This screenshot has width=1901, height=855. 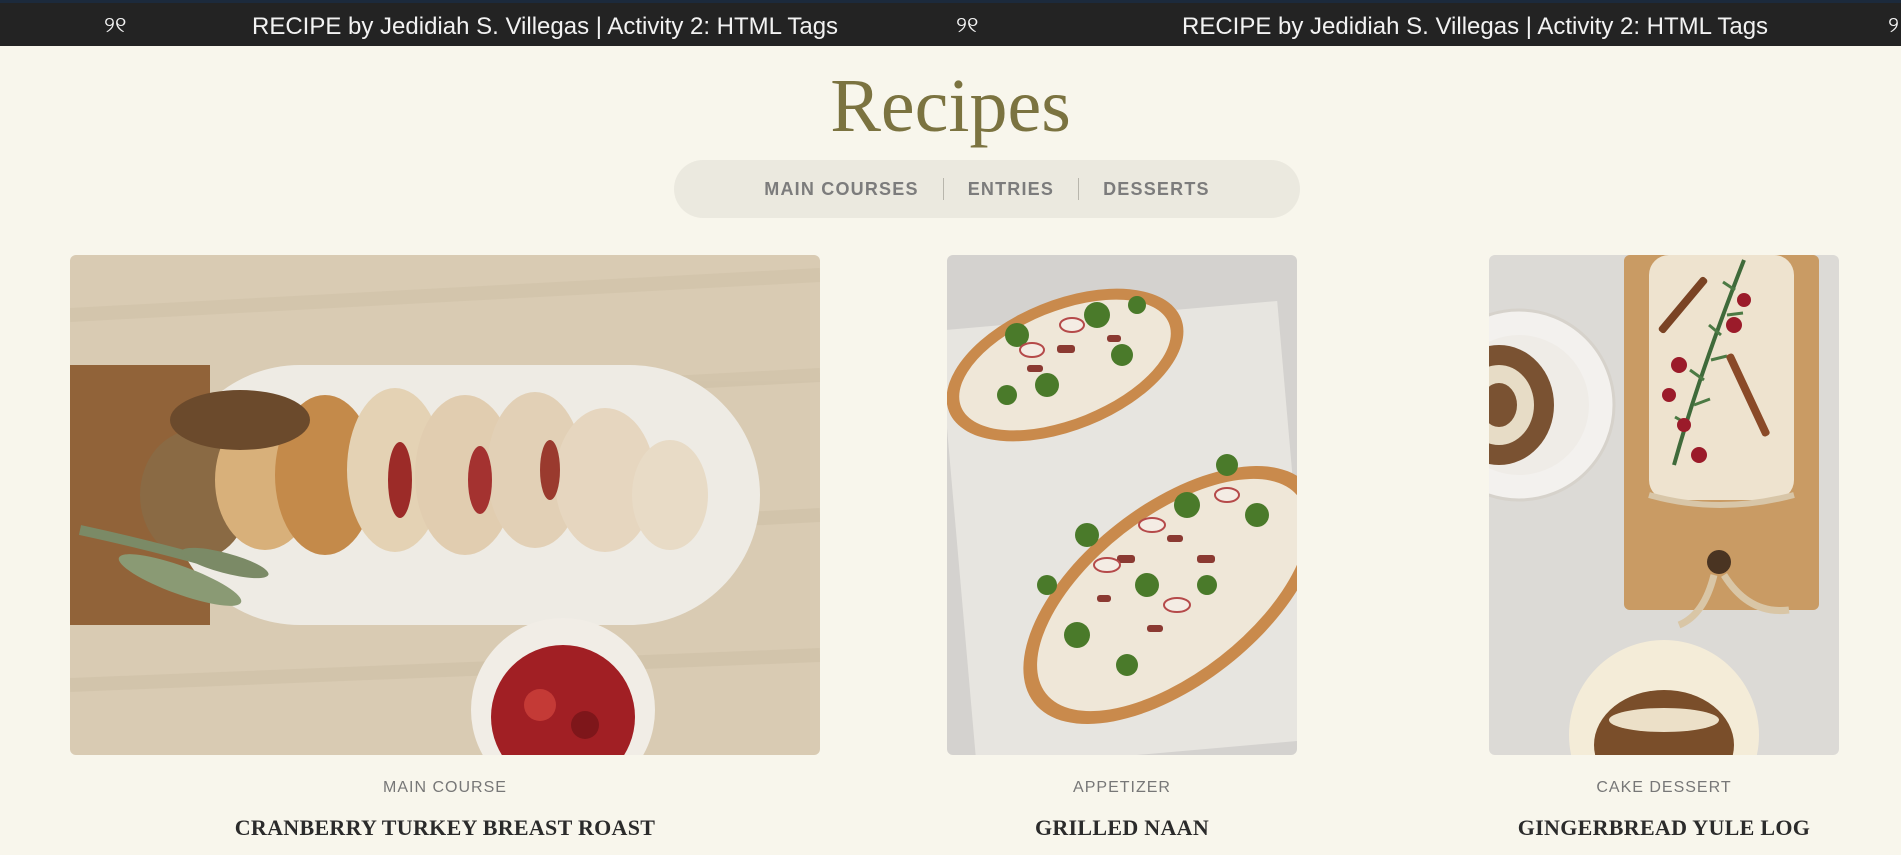 I want to click on page-title: Recipes, so click(x=950, y=106).